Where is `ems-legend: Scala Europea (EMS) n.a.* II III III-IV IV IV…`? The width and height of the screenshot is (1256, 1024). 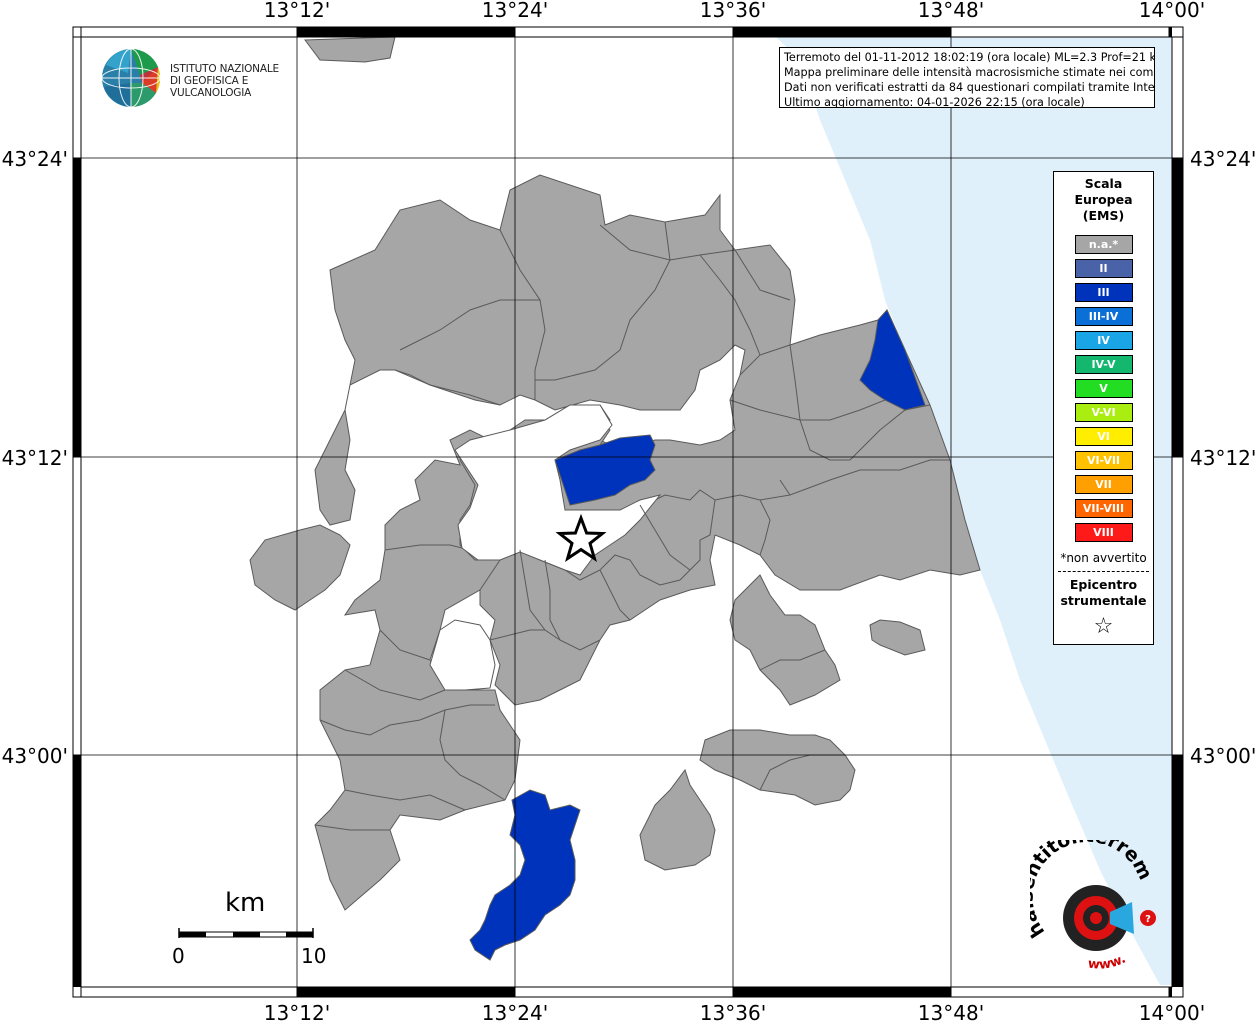
ems-legend: Scala Europea (EMS) n.a.* II III III-IV IV IV… is located at coordinates (1103, 408).